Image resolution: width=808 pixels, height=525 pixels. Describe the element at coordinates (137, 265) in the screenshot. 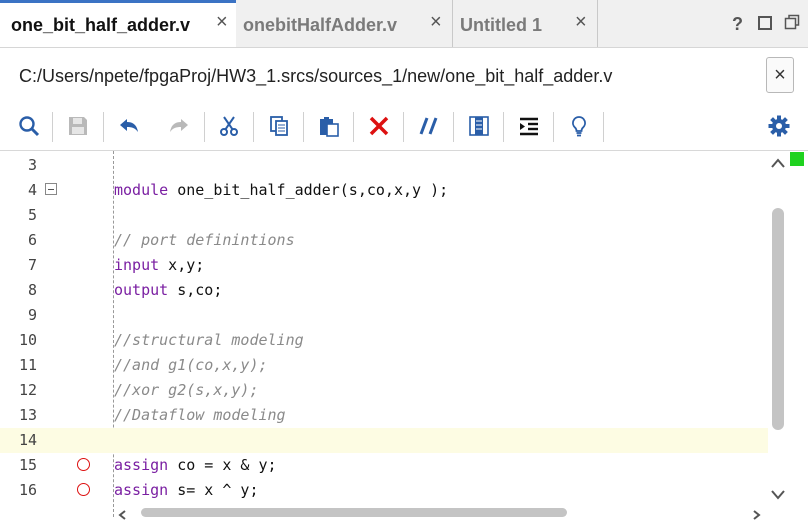

I see `keyword: input` at that location.